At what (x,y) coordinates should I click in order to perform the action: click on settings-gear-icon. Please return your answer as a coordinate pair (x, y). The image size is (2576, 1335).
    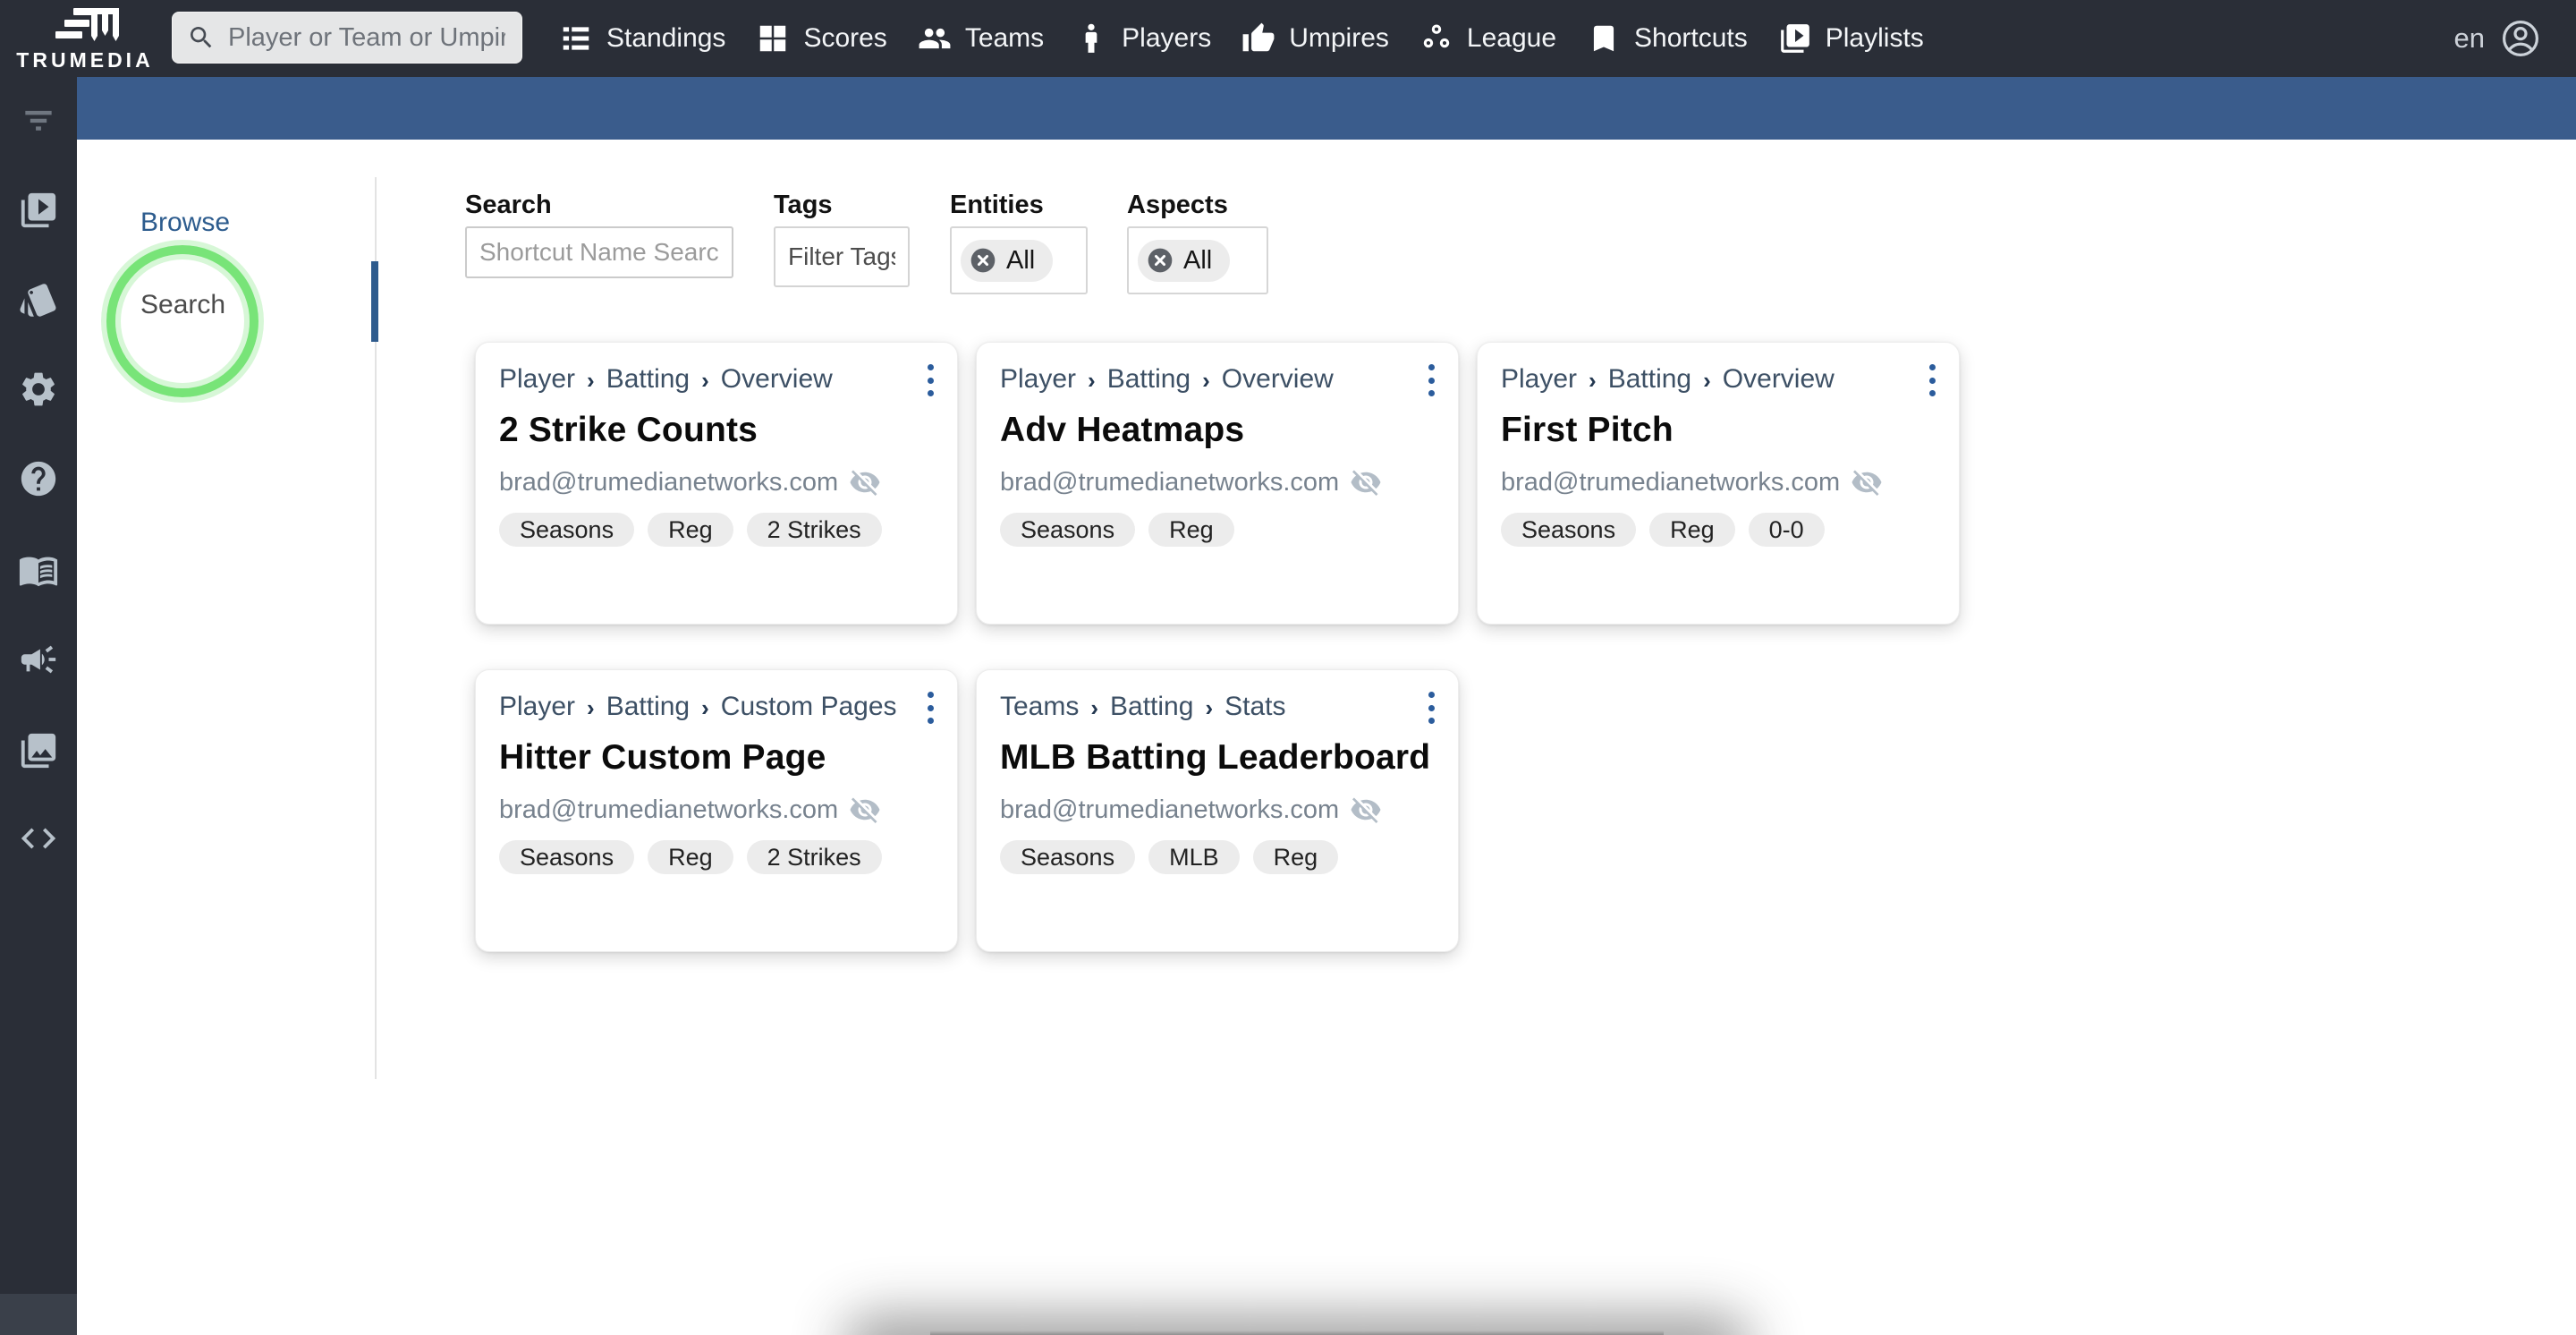
    Looking at the image, I should click on (38, 389).